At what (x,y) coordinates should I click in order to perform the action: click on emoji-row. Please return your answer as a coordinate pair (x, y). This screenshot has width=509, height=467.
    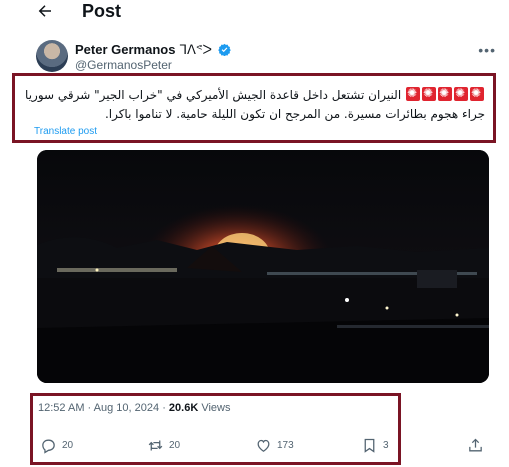
    Looking at the image, I should click on (443, 93).